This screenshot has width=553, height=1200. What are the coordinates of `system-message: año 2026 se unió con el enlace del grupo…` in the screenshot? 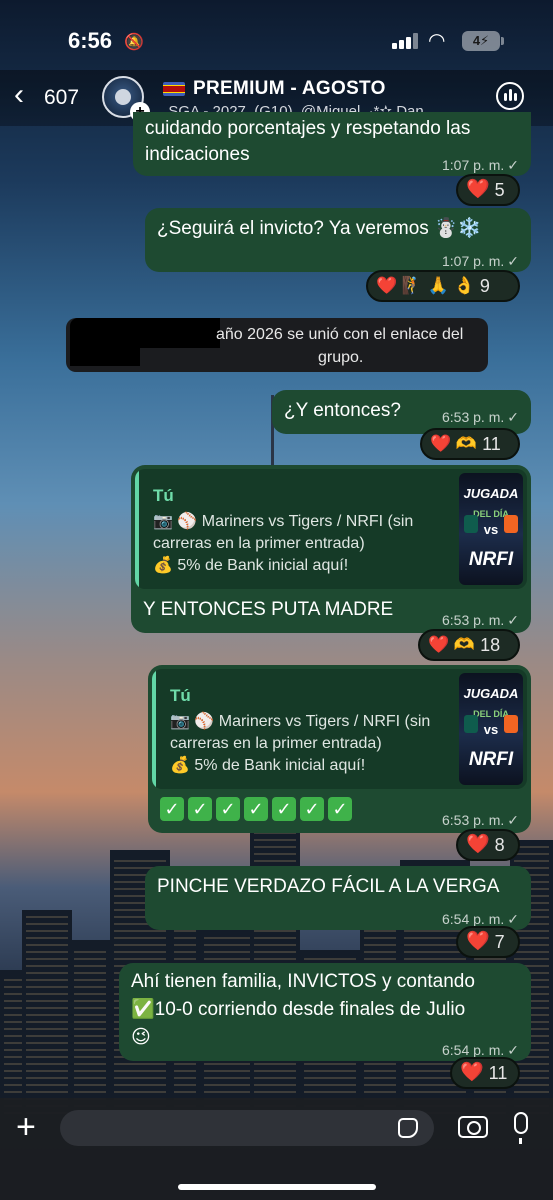 It's located at (277, 345).